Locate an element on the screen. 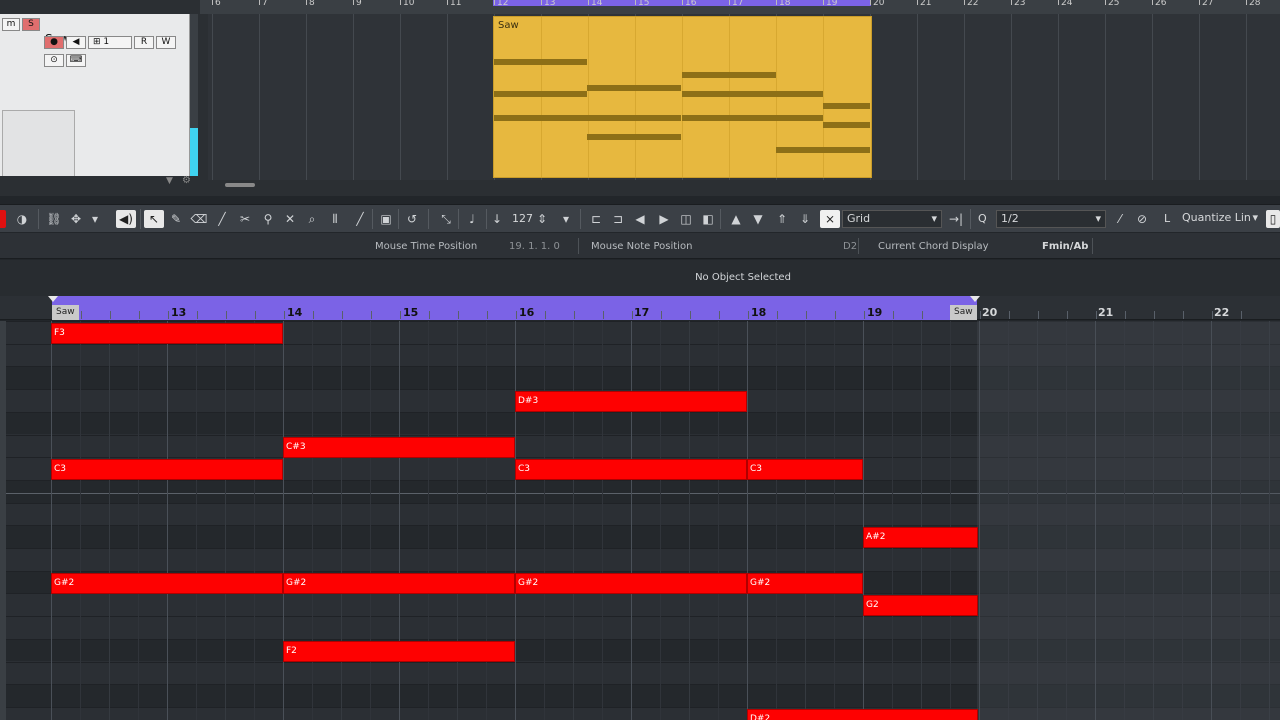 The image size is (1280, 720). midi-note: C#3 is located at coordinates (399, 447).